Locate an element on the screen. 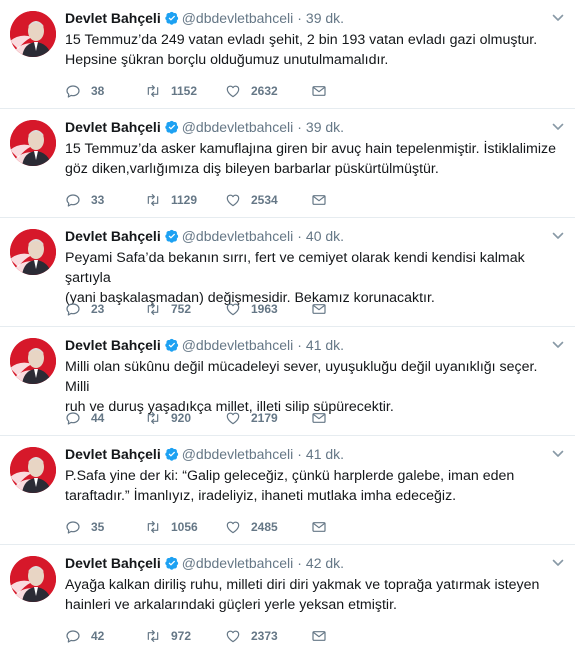 The width and height of the screenshot is (575, 654). retweet-count: 920 is located at coordinates (181, 418).